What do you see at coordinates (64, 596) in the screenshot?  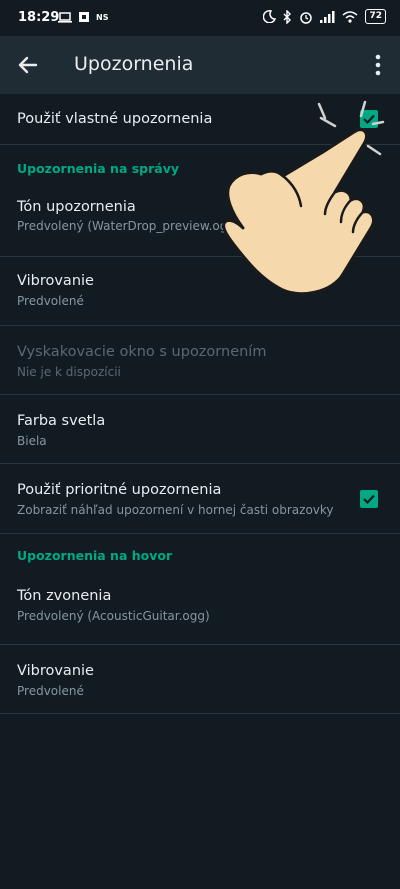 I see `ringtone-label: Tón zvonenia` at bounding box center [64, 596].